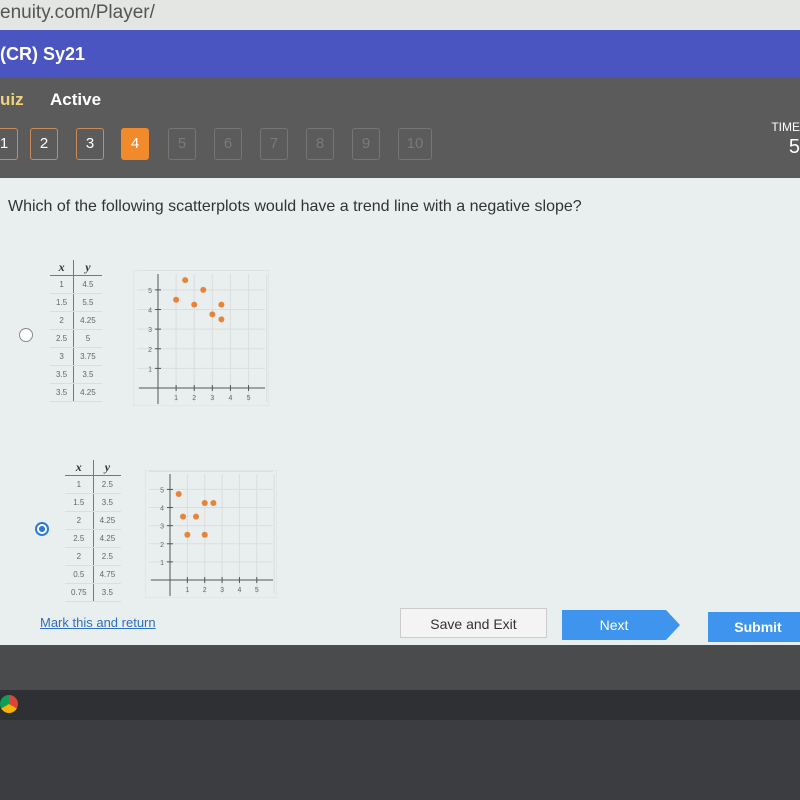 The height and width of the screenshot is (800, 800). What do you see at coordinates (274, 144) in the screenshot?
I see `question-7-button: 7` at bounding box center [274, 144].